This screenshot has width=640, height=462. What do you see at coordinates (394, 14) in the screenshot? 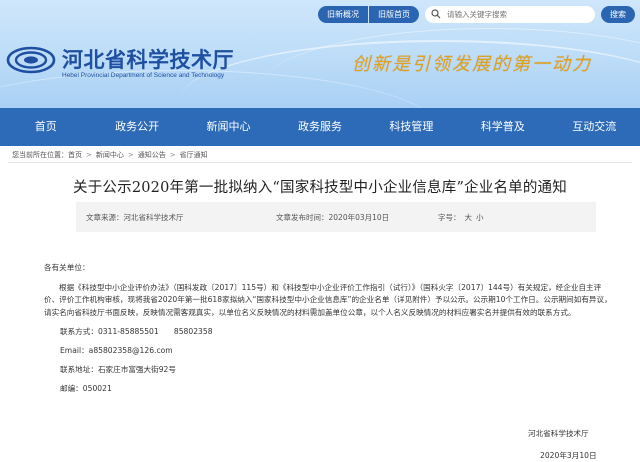
I see `old-homepage-button: 旧版首页` at bounding box center [394, 14].